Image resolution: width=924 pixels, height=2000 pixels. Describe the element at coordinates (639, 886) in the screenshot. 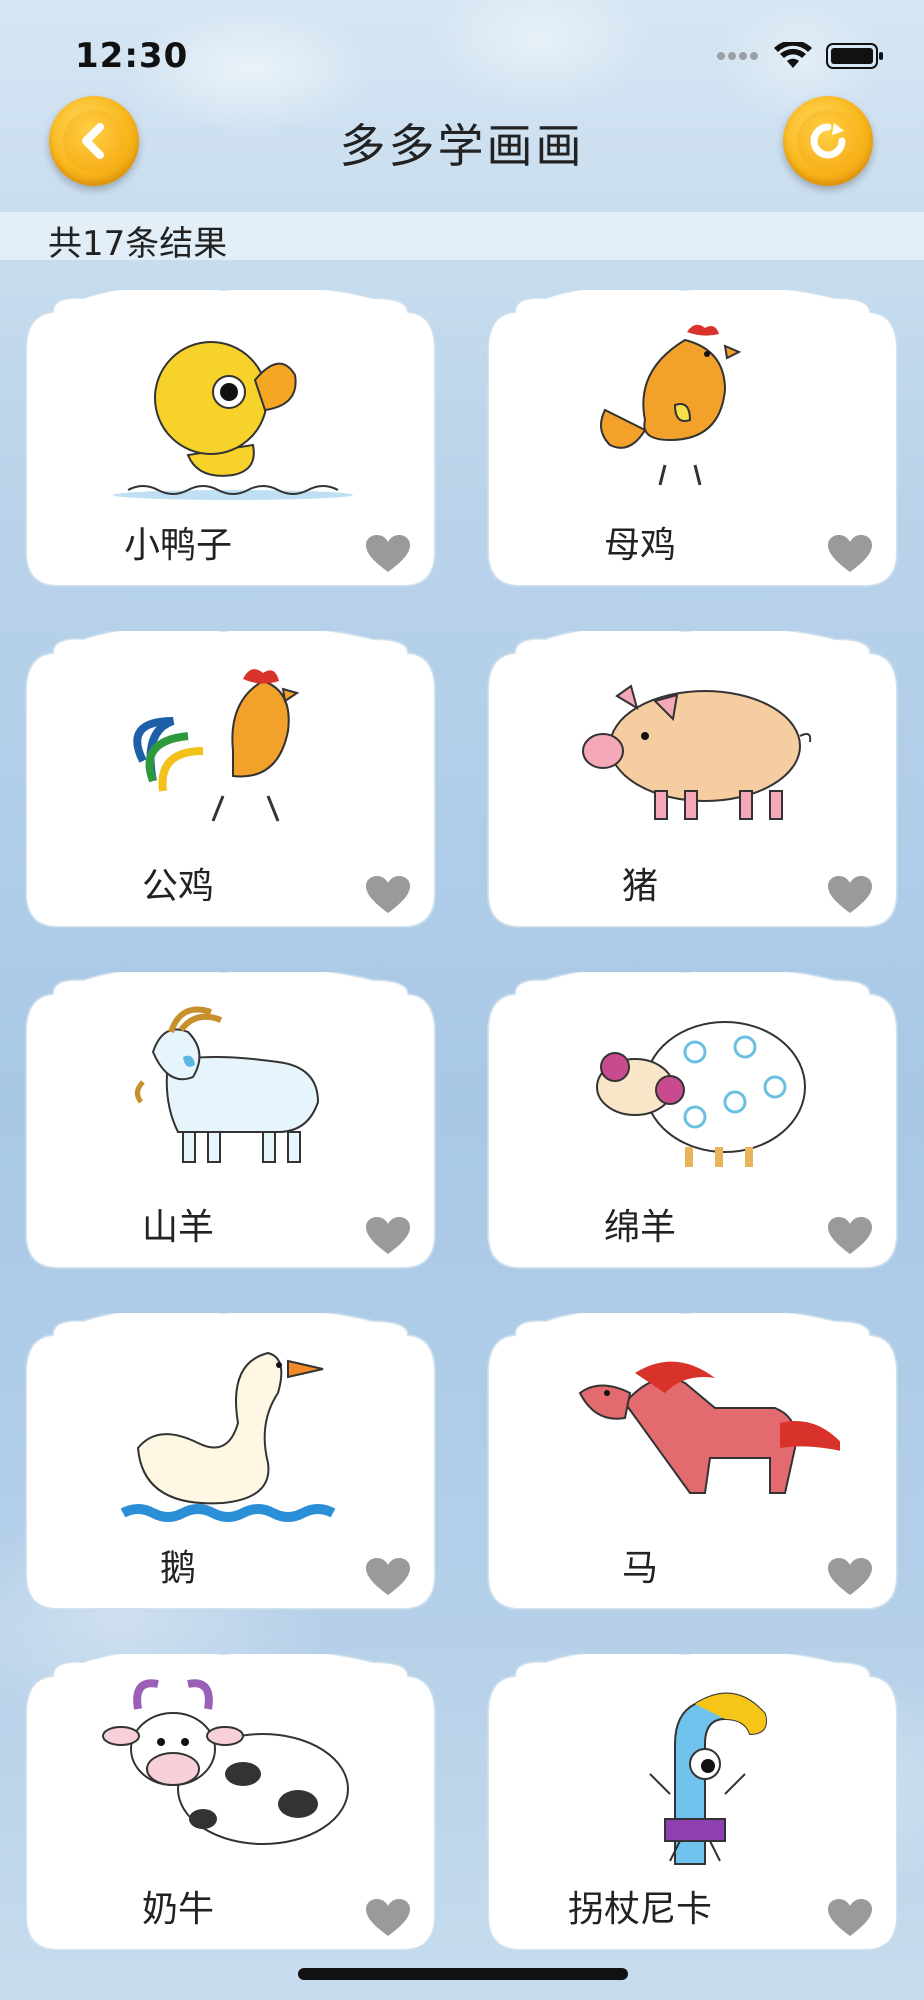

I see `drawing-title: 猪` at that location.